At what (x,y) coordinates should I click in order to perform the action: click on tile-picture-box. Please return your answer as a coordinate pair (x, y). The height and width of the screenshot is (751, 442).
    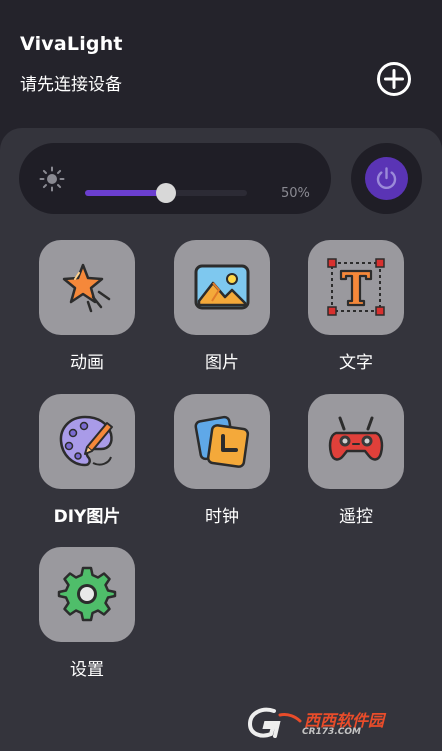
    Looking at the image, I should click on (222, 287).